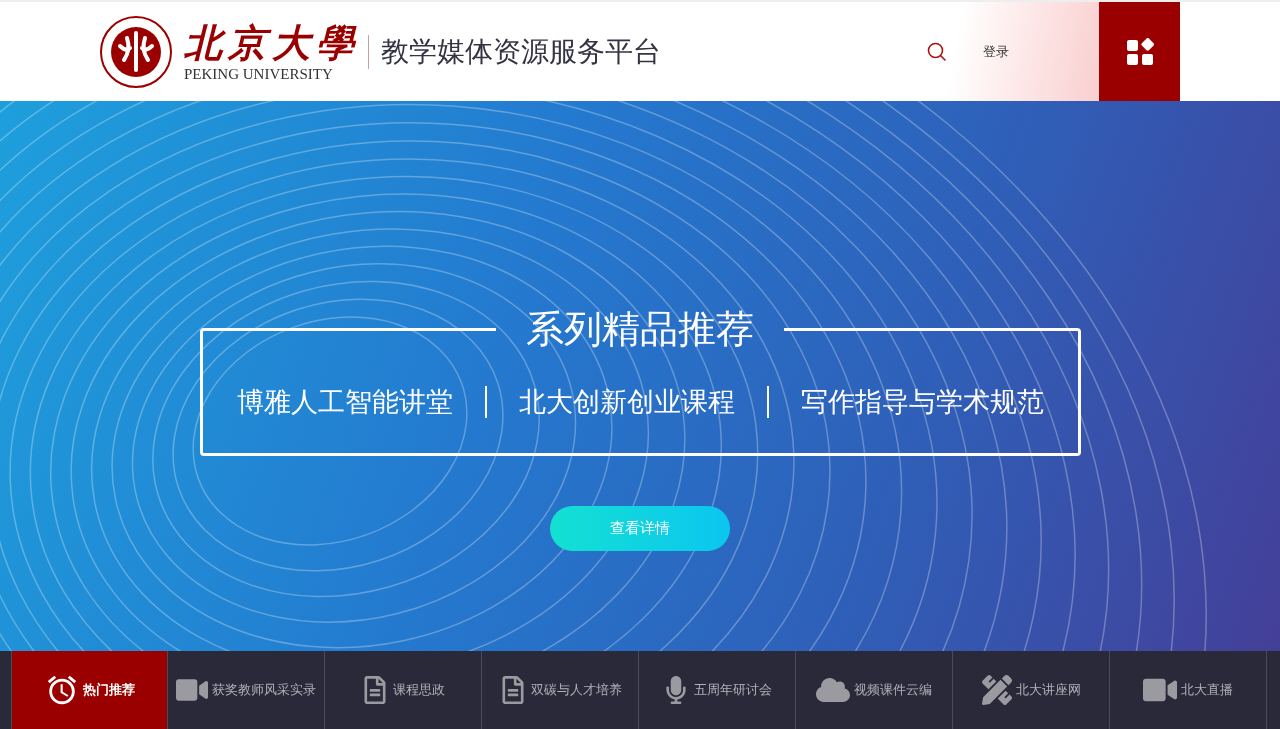 The width and height of the screenshot is (1280, 729). I want to click on logo-english-name: PEKING UNIVERSITY, so click(258, 73).